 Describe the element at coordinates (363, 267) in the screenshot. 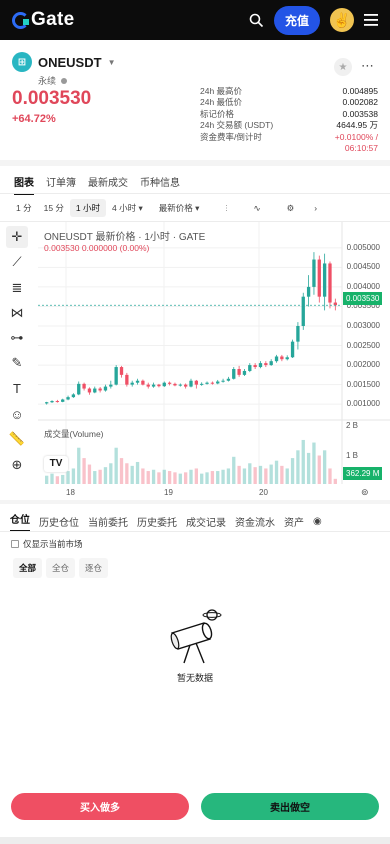

I see `y-tick: 0.004500` at that location.